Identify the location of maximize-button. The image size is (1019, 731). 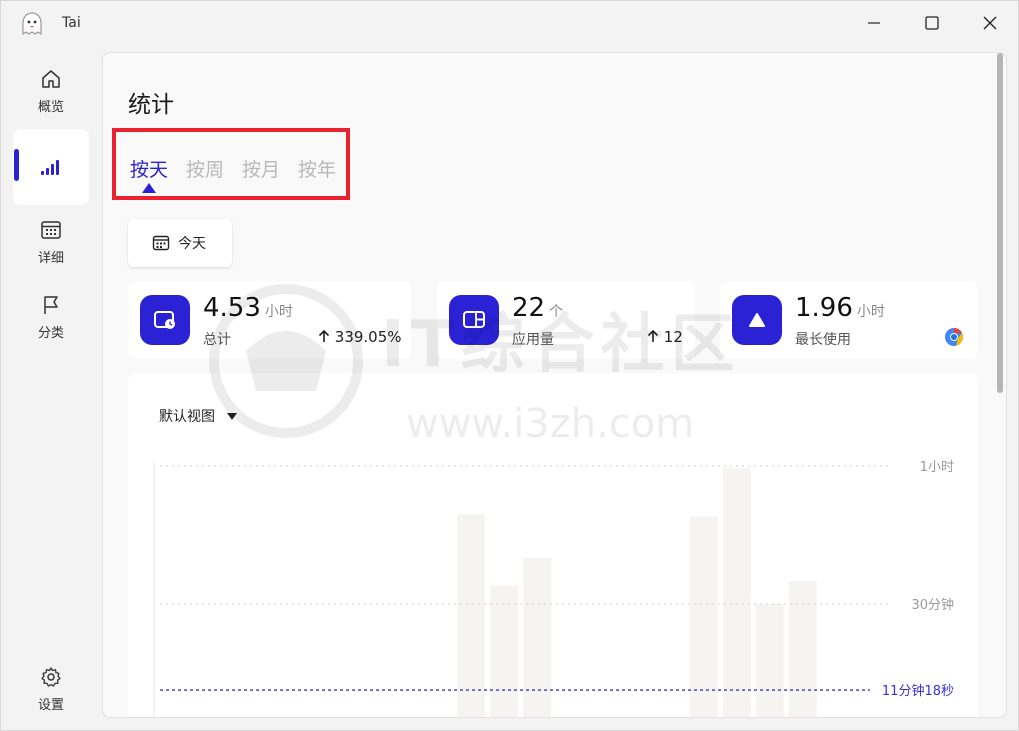
(932, 23).